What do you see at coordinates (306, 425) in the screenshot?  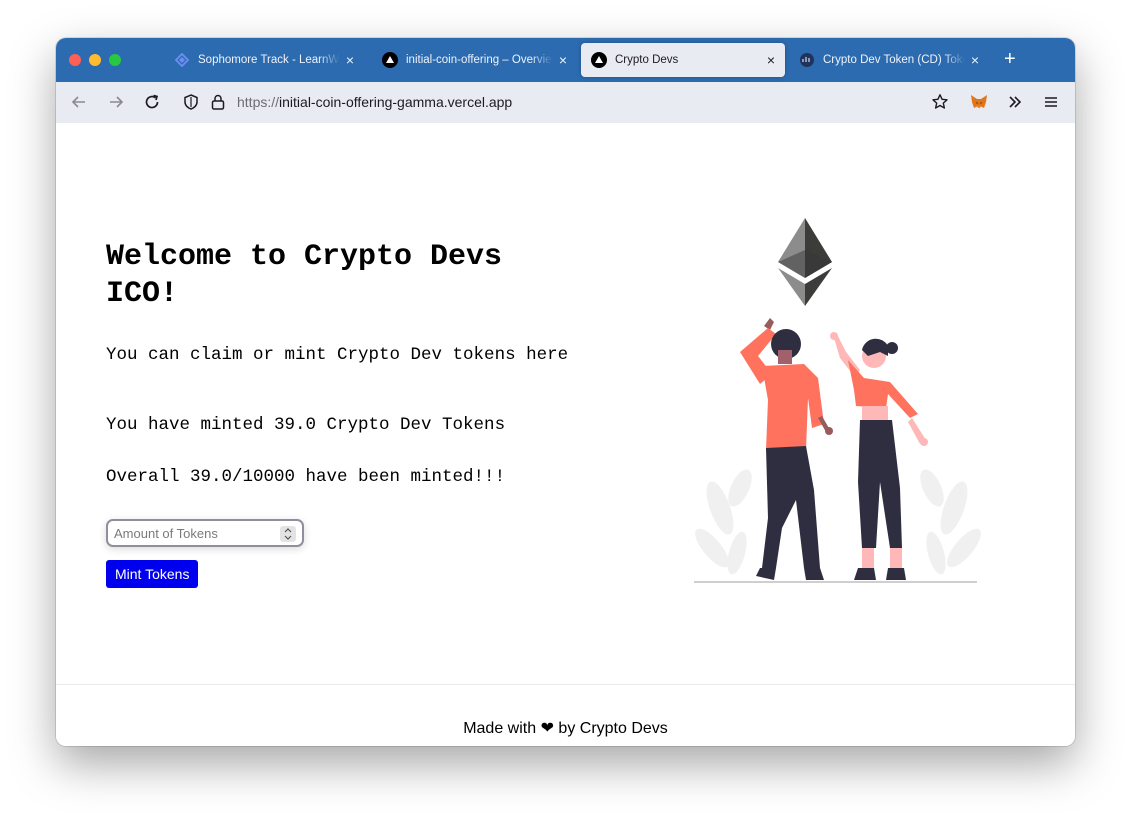 I see `minted-count-text: You have minted 39.0 Crypto Dev Tokens` at bounding box center [306, 425].